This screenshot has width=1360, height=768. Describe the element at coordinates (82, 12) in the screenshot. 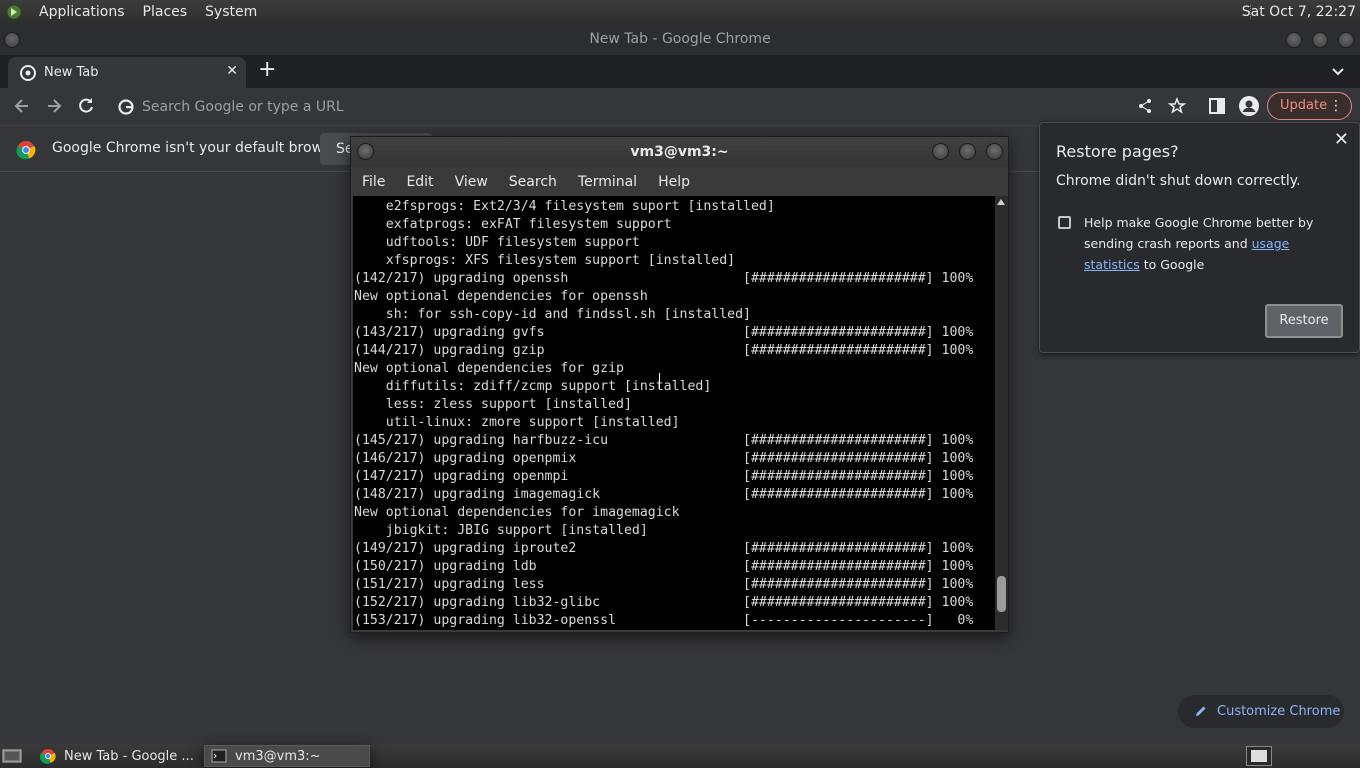

I see `applications-menu: Applications` at that location.